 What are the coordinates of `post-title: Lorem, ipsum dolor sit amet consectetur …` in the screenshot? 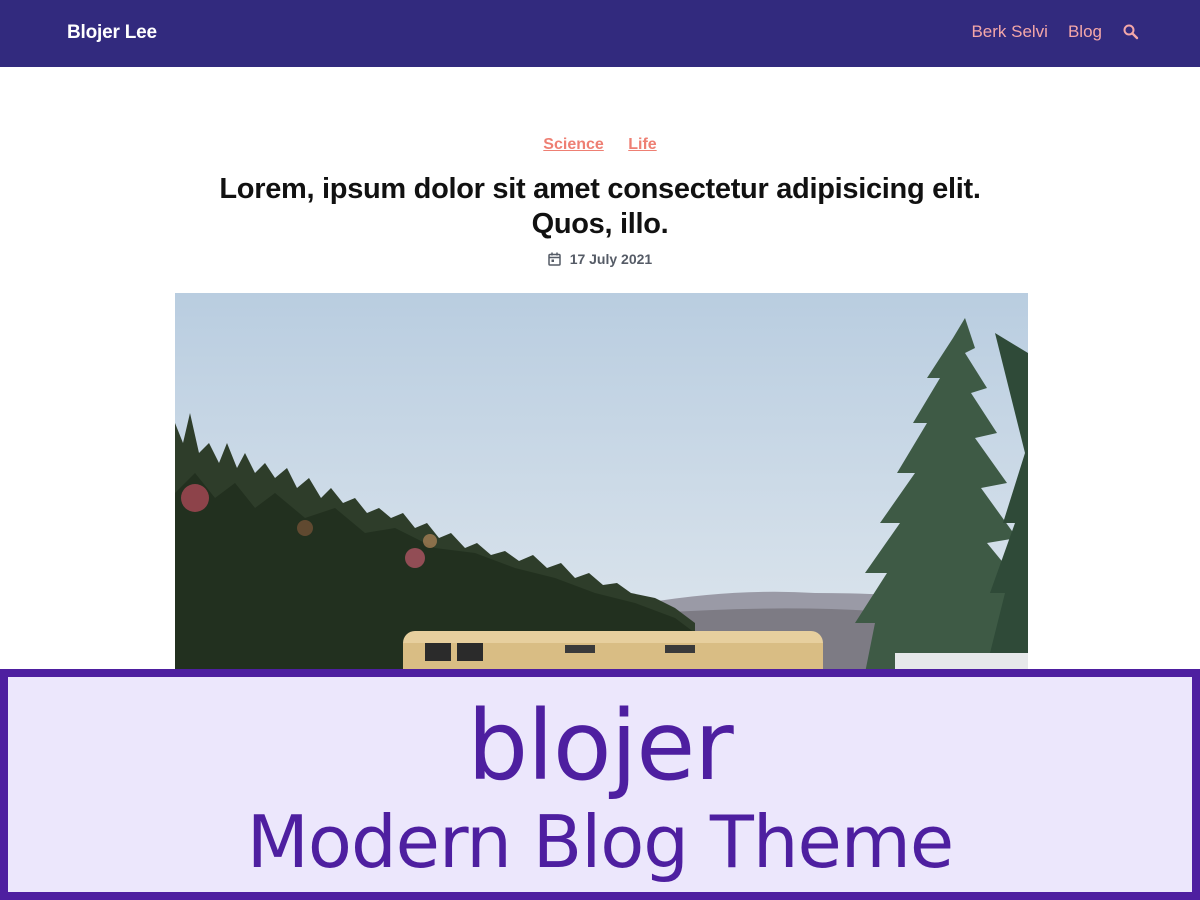 It's located at (600, 207).